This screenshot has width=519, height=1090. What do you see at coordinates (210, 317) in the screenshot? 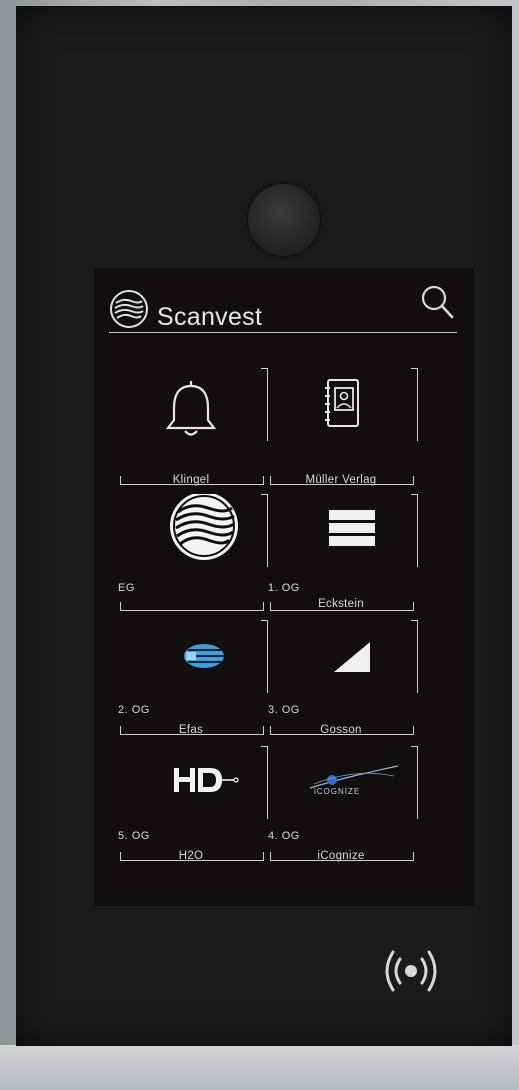
I see `brand-name: Scanvest` at bounding box center [210, 317].